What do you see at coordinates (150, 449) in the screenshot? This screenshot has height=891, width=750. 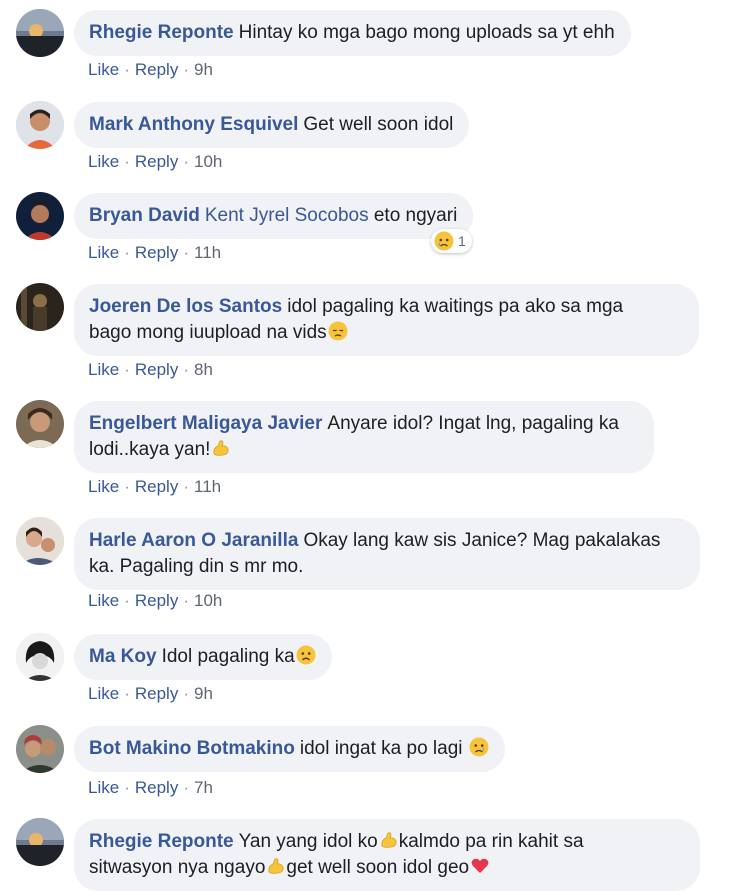 I see `comment-text: lodi..kaya yan!` at bounding box center [150, 449].